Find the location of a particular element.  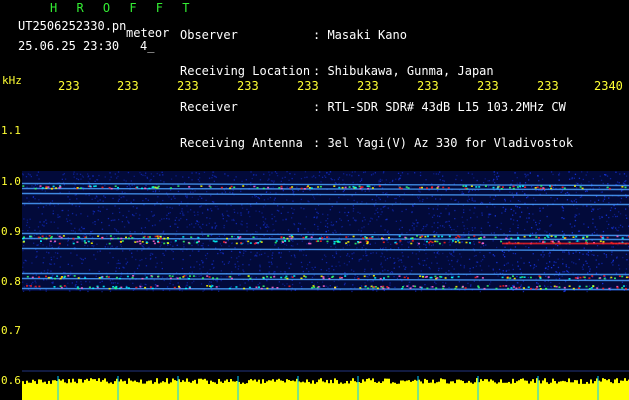

time-tick: 233 is located at coordinates (128, 86).